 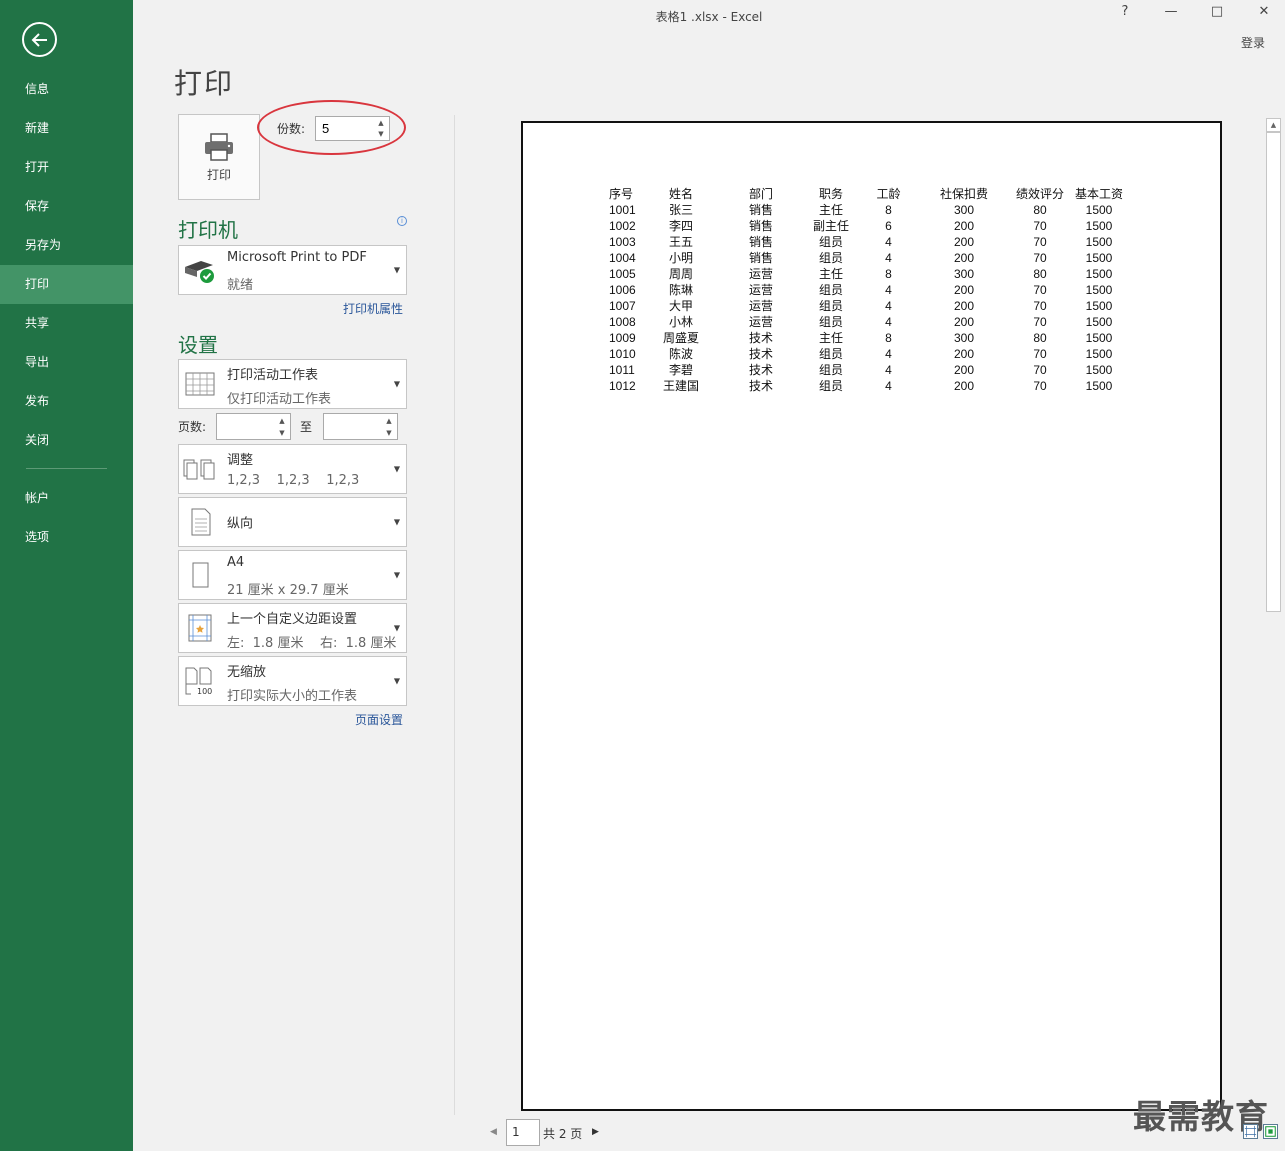 What do you see at coordinates (760, 322) in the screenshot?
I see `table-cell: 运营` at bounding box center [760, 322].